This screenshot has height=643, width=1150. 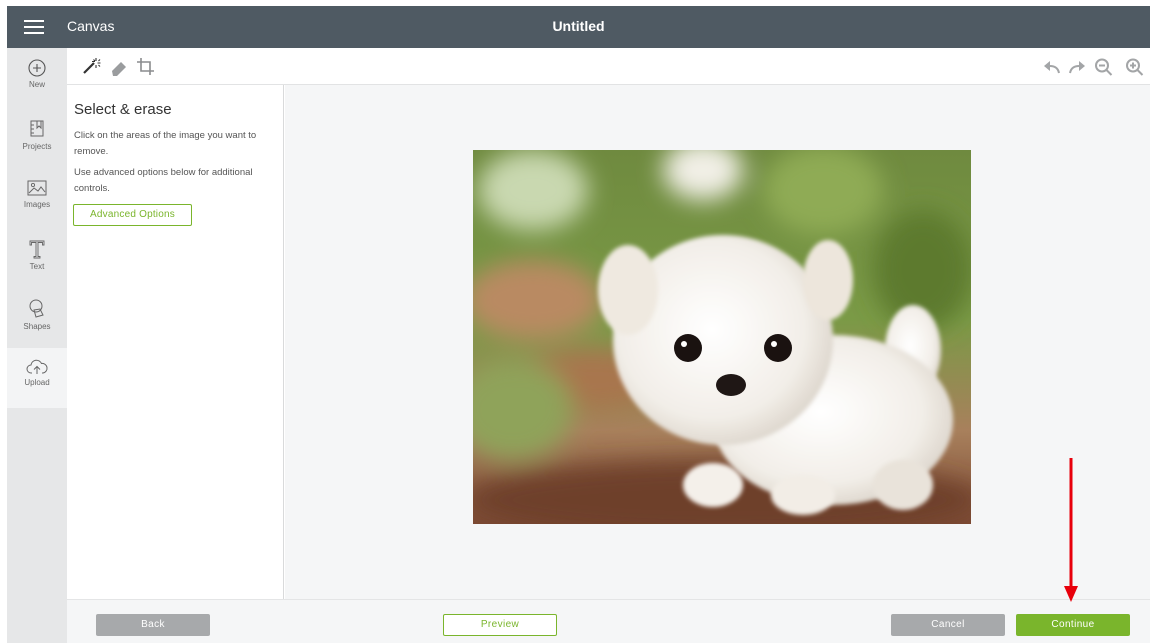 I want to click on cancel-button: Cancel, so click(x=948, y=625).